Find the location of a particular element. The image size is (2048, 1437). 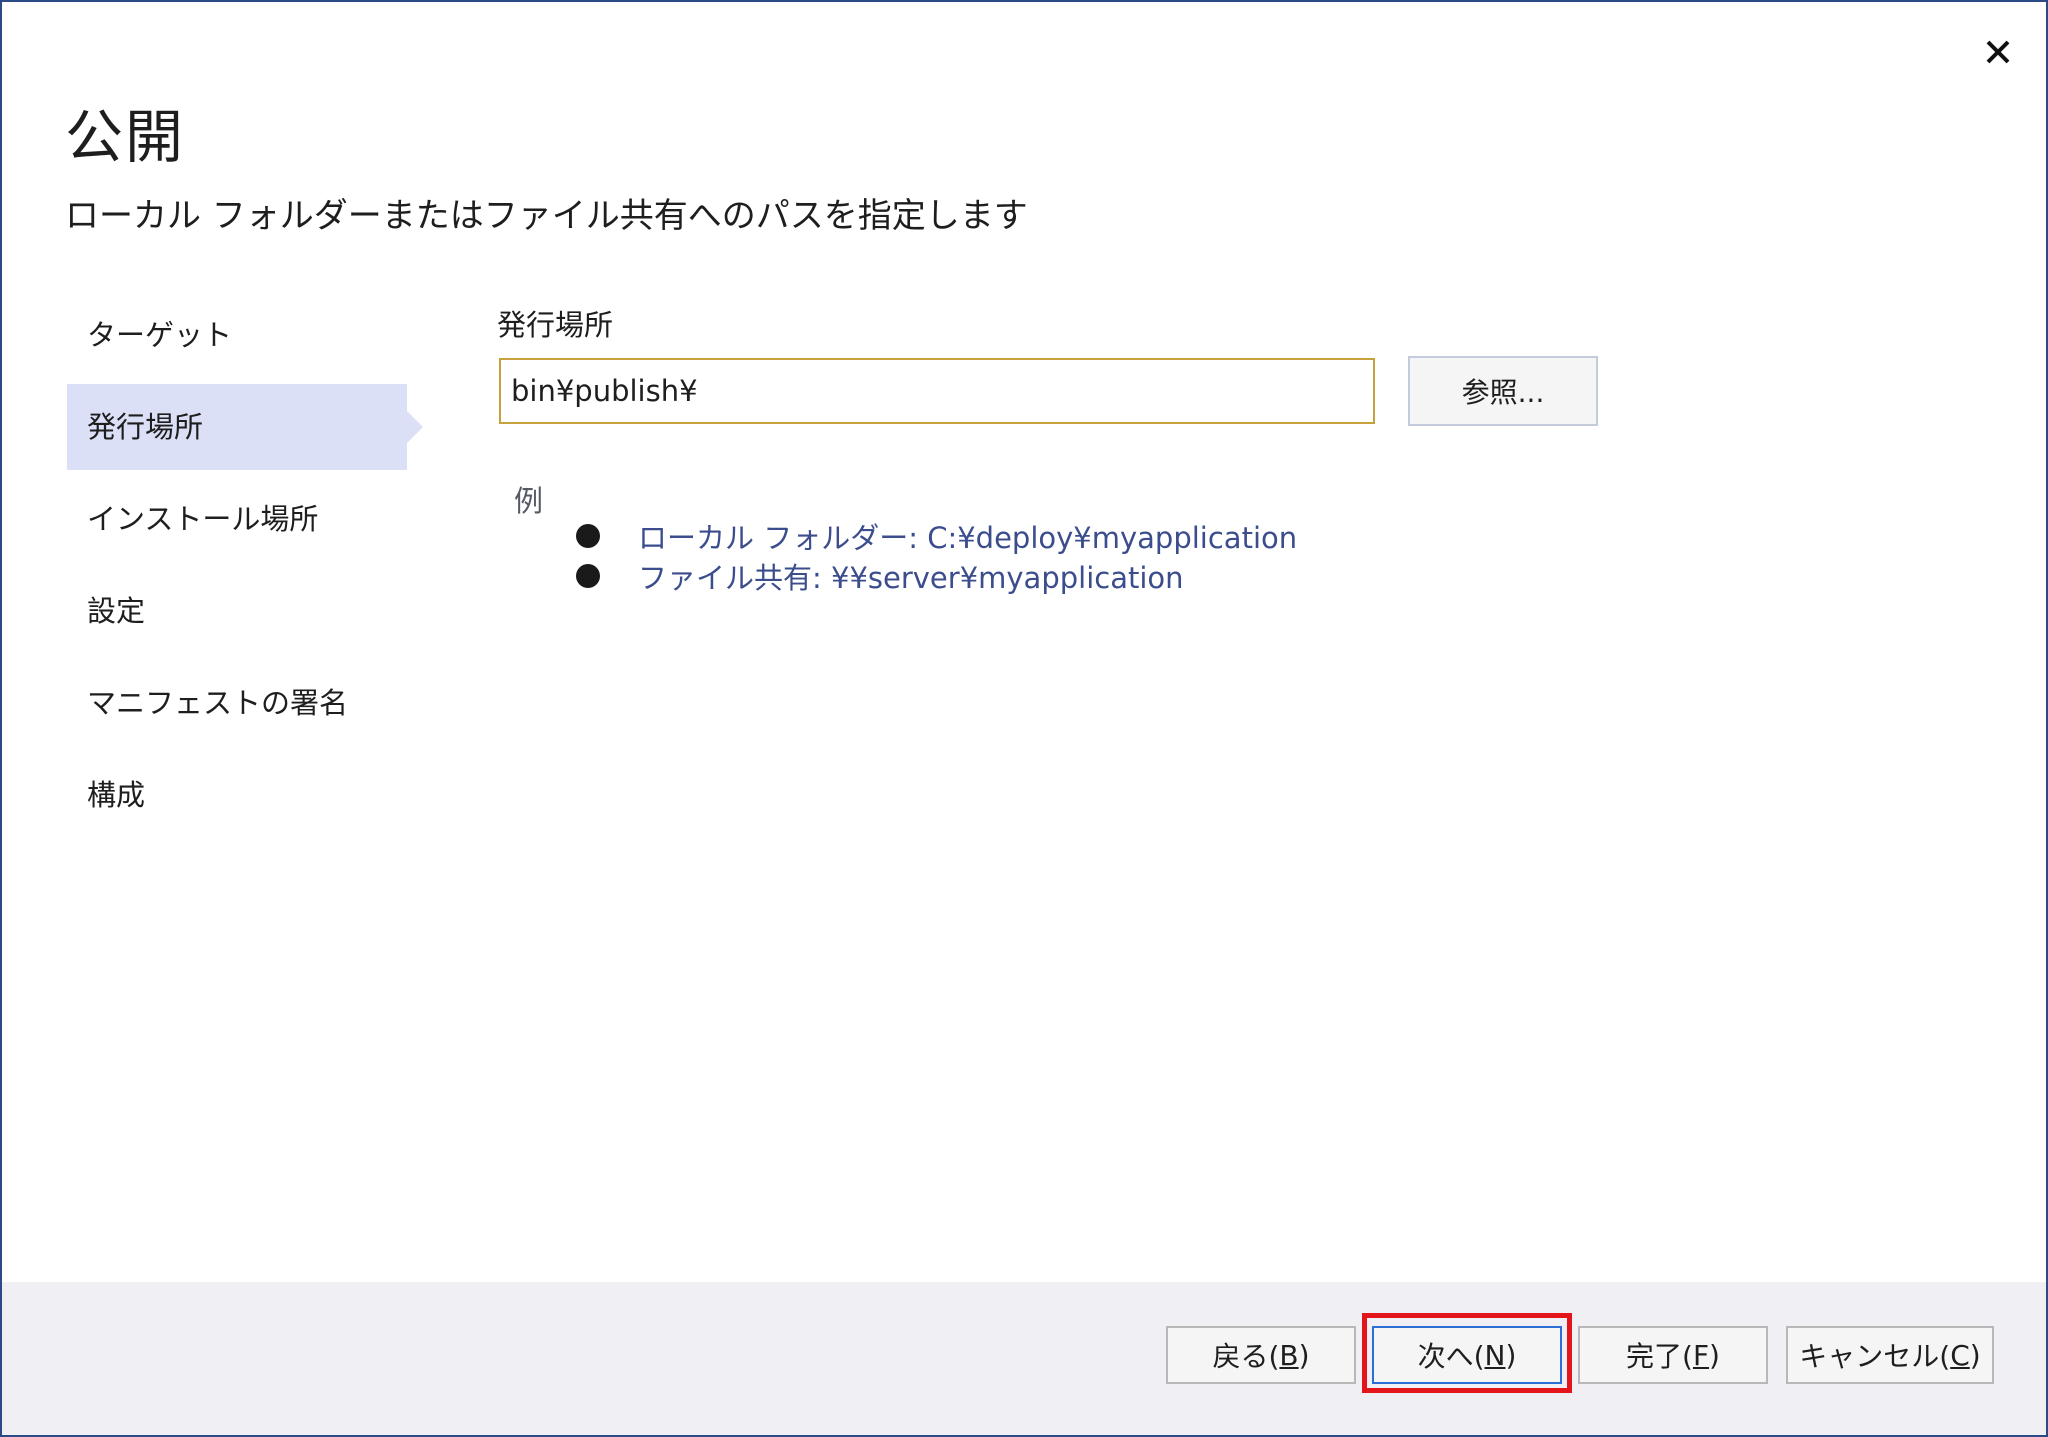

next-label-end: ) is located at coordinates (1511, 1355).